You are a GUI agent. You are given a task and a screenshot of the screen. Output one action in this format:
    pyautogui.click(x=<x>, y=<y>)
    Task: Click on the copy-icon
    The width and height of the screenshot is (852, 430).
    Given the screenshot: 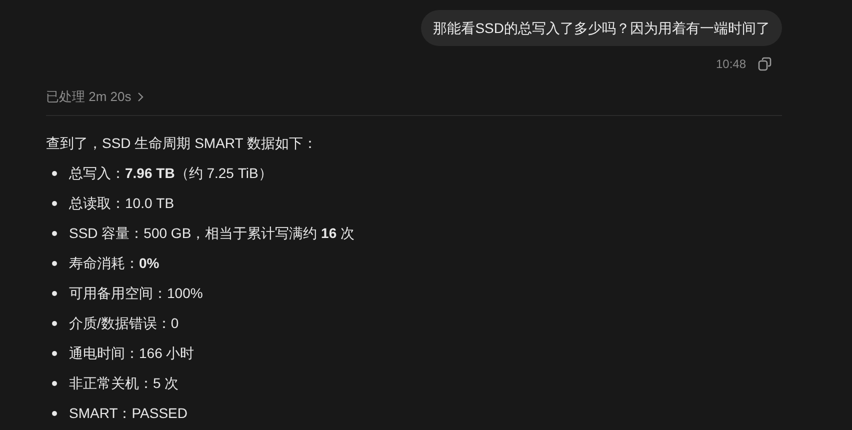 What is the action you would take?
    pyautogui.click(x=765, y=64)
    